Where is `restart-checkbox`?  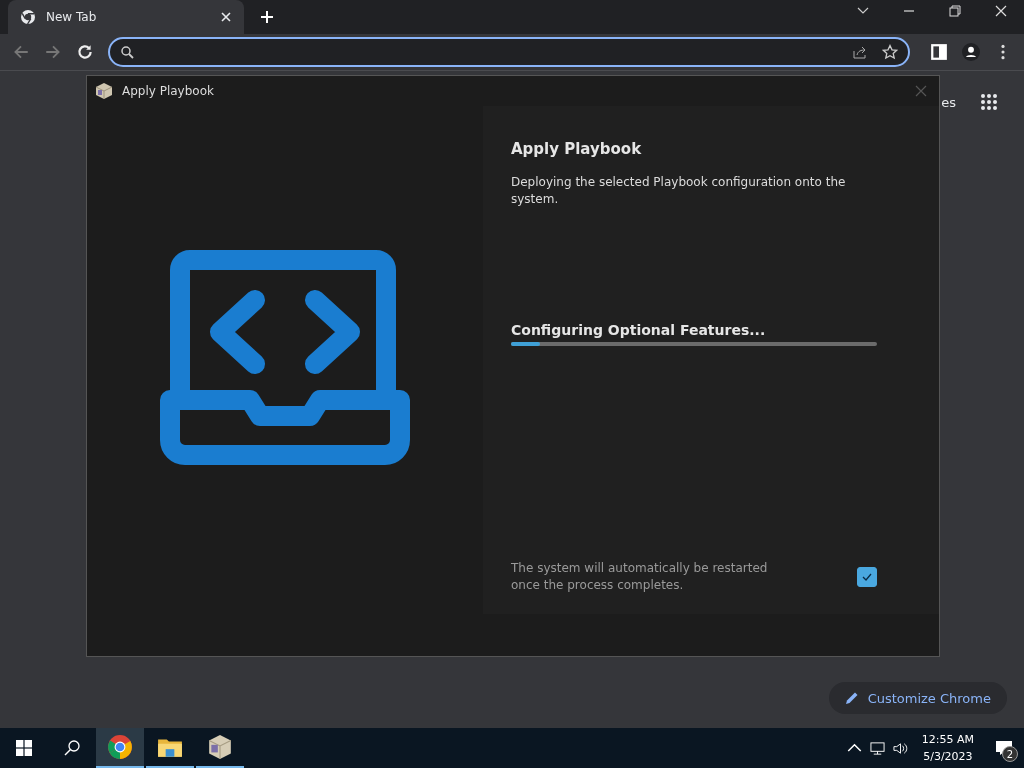 restart-checkbox is located at coordinates (867, 577).